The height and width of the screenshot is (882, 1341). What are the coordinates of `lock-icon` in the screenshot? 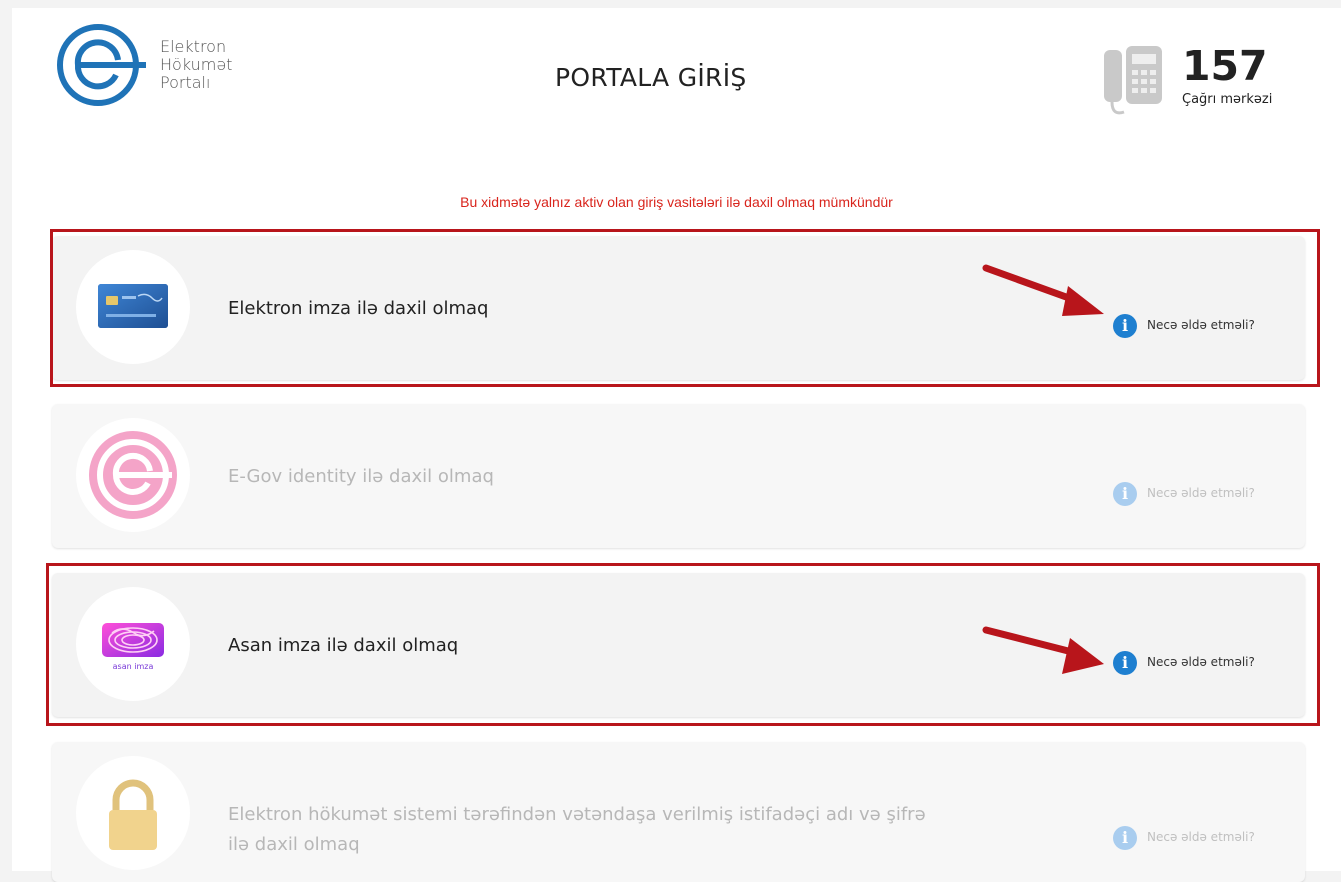 It's located at (133, 814).